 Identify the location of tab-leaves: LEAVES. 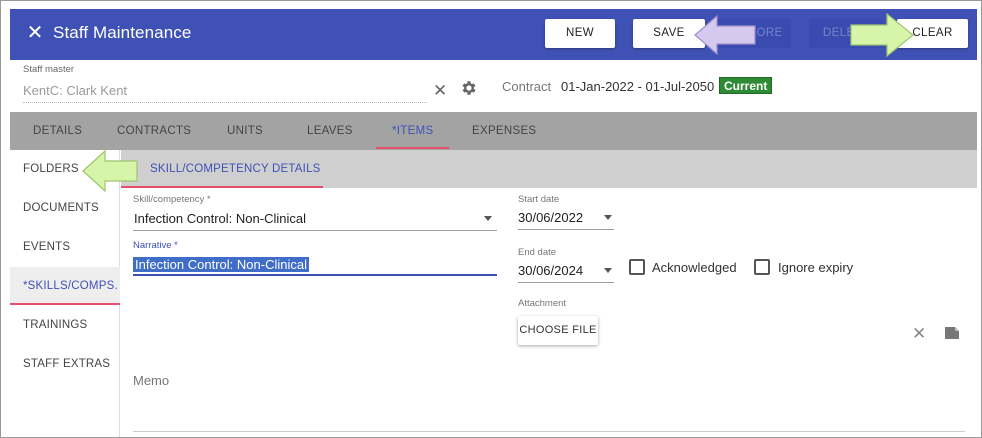
(330, 131).